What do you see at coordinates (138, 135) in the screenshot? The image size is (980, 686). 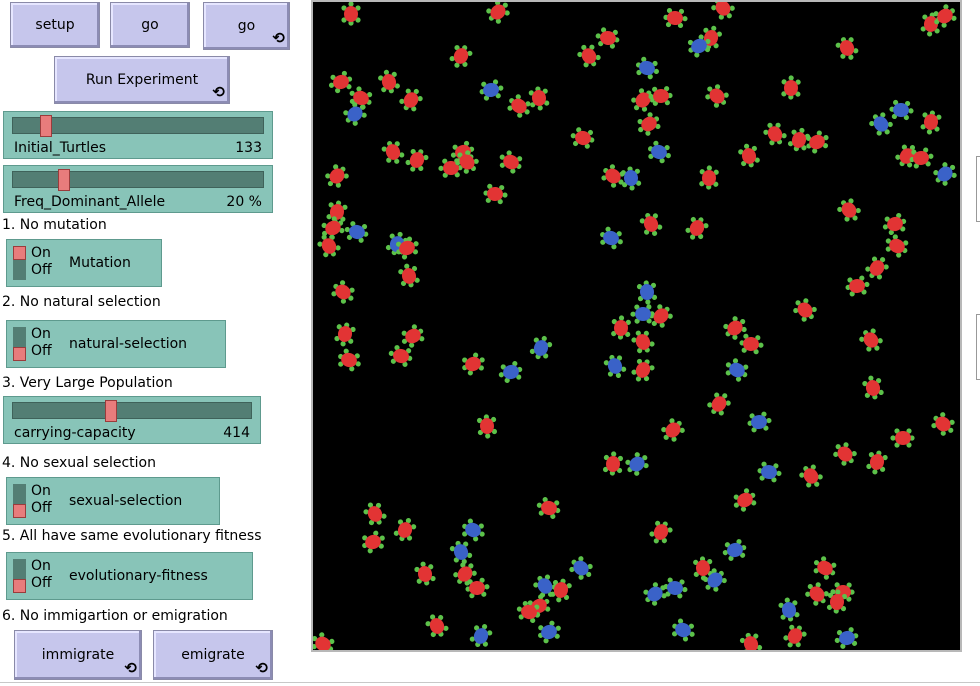 I see `initial-turtles-slider: Initial_Turtles 133` at bounding box center [138, 135].